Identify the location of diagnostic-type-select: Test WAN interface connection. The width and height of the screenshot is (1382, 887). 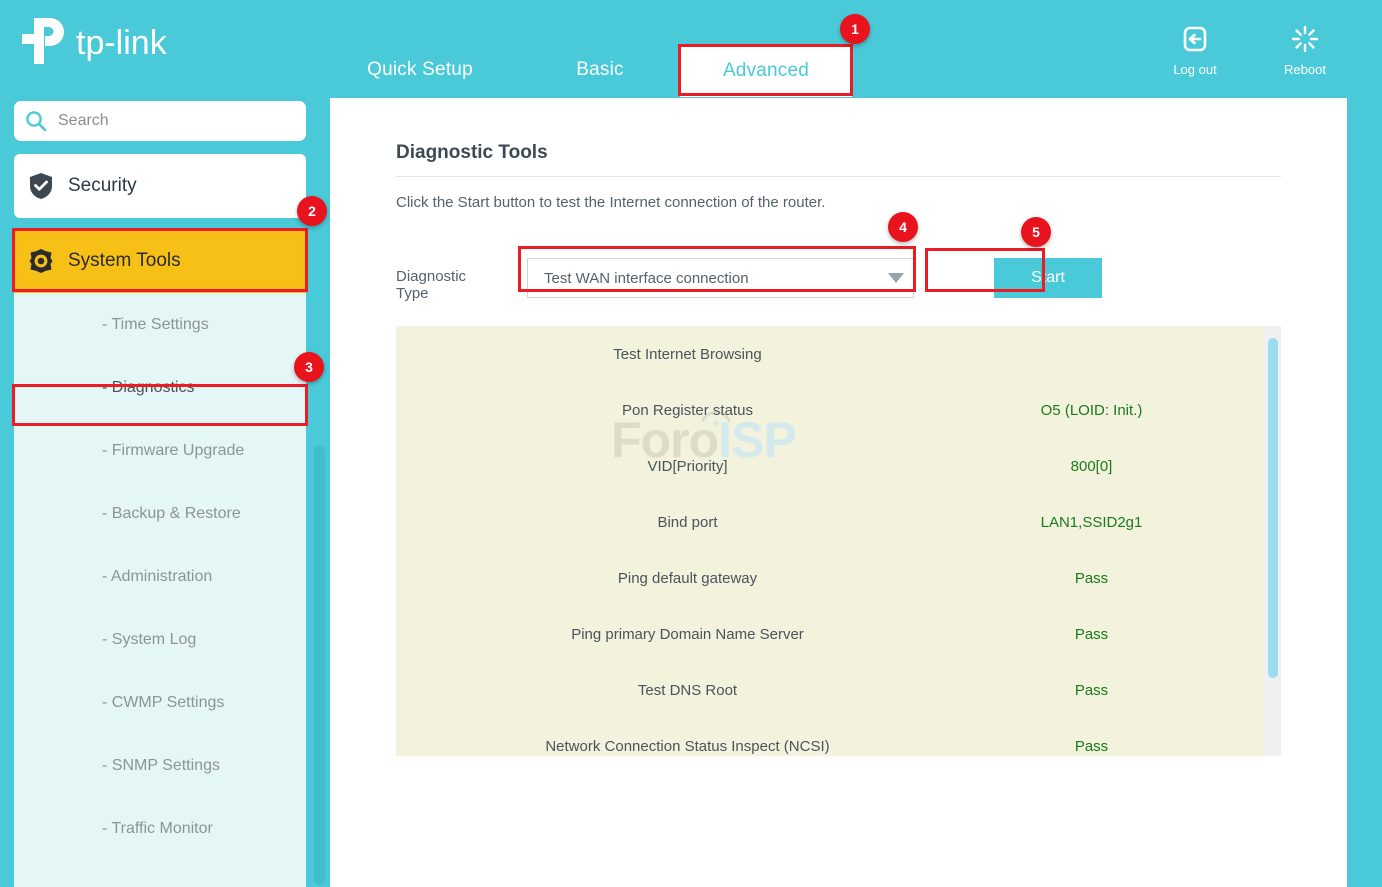
(720, 278).